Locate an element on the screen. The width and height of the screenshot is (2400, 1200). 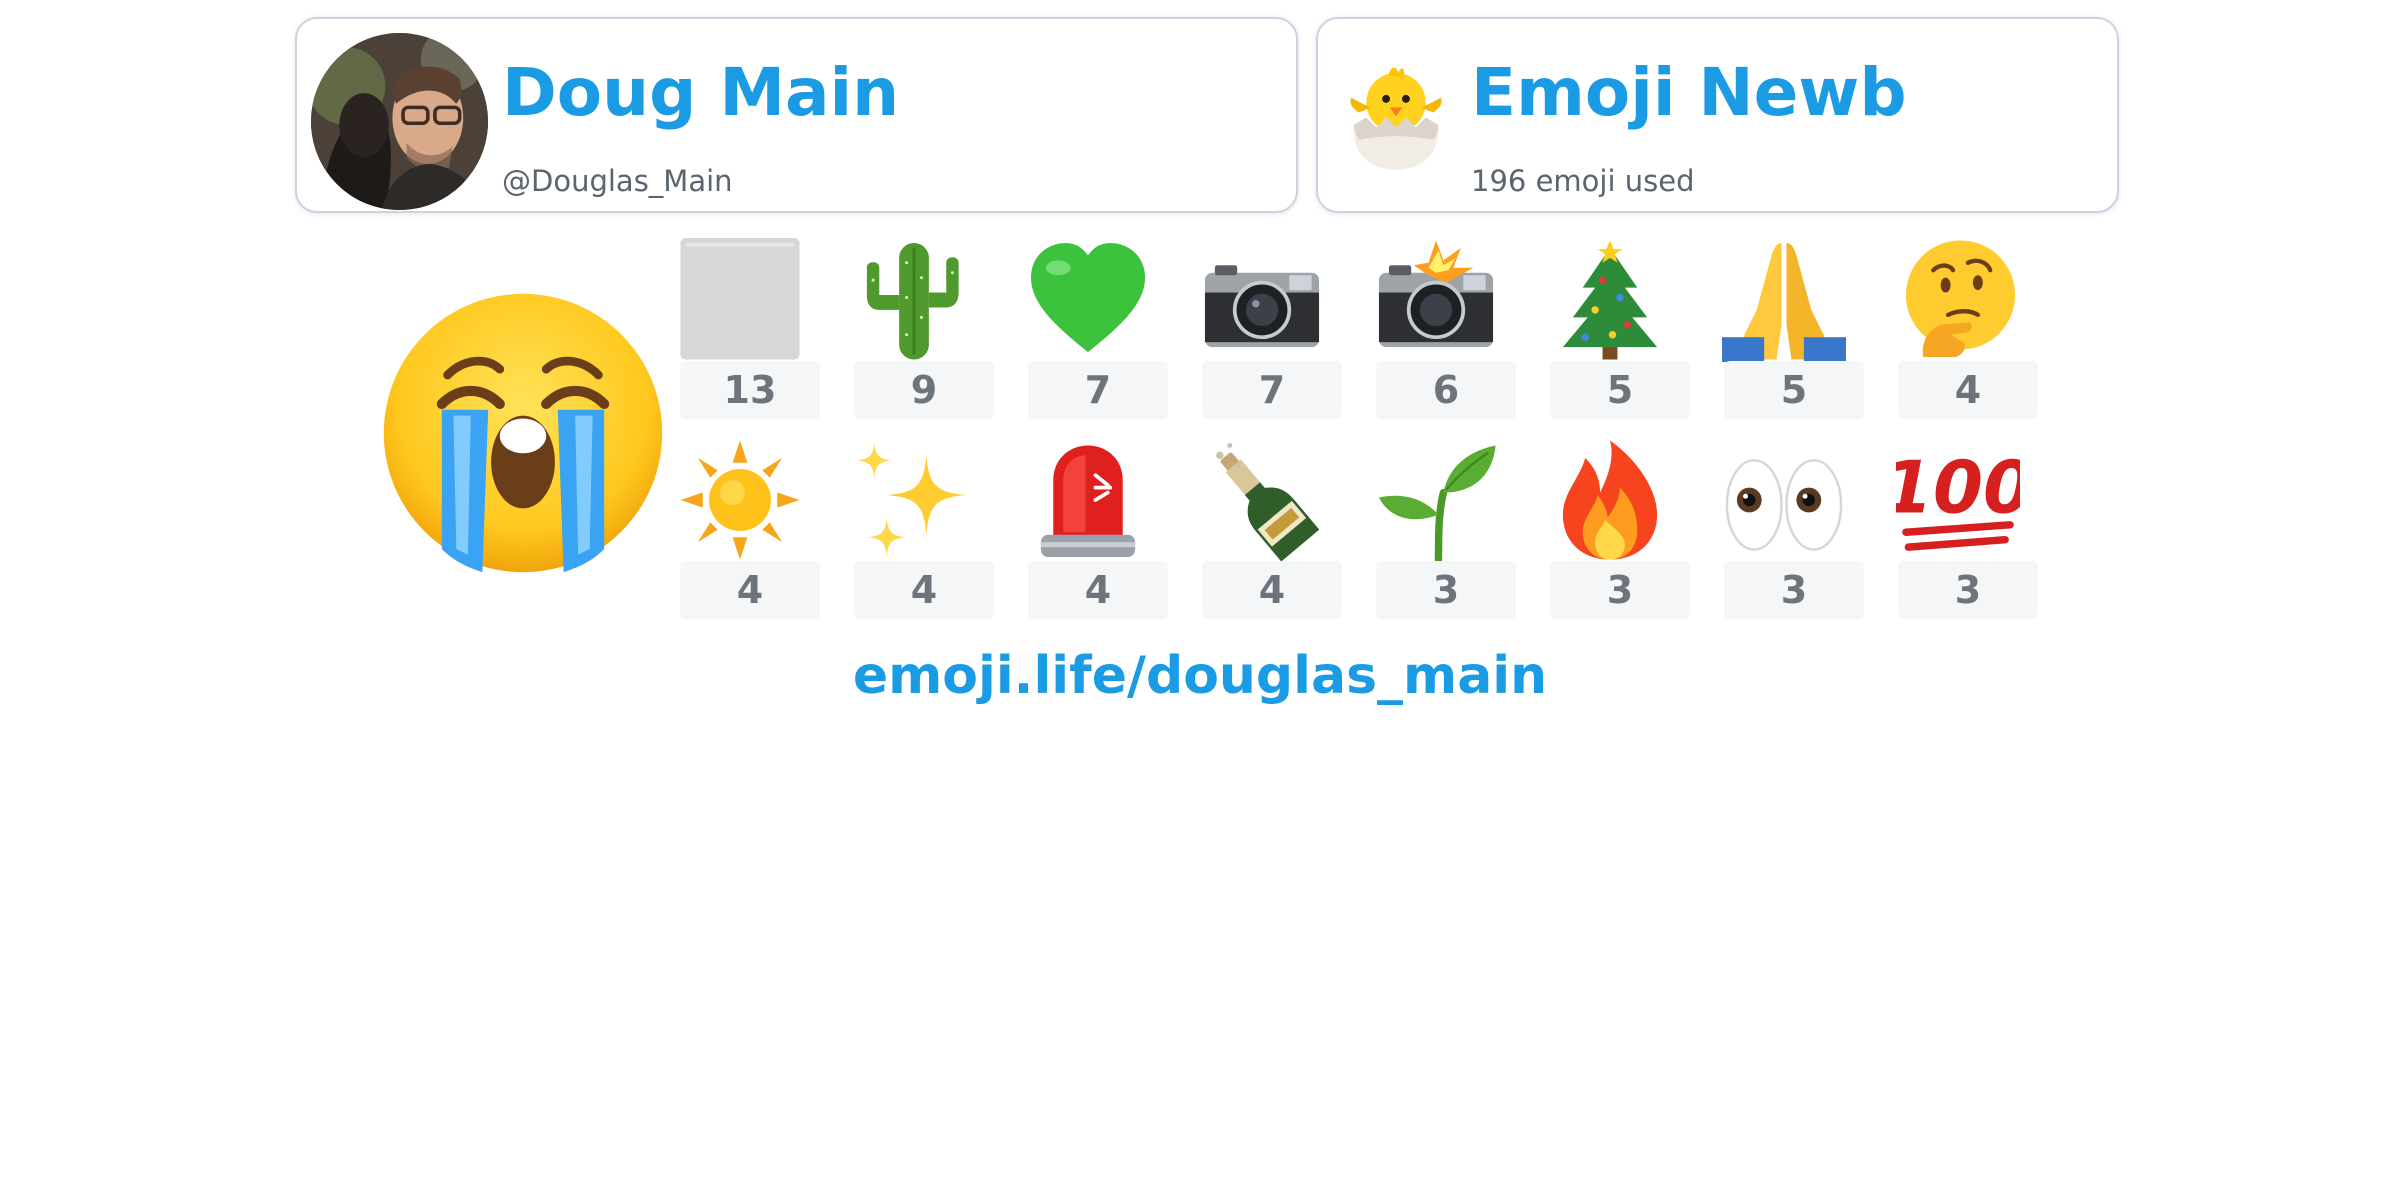
emoji-stat-item: 9 is located at coordinates (923, 329).